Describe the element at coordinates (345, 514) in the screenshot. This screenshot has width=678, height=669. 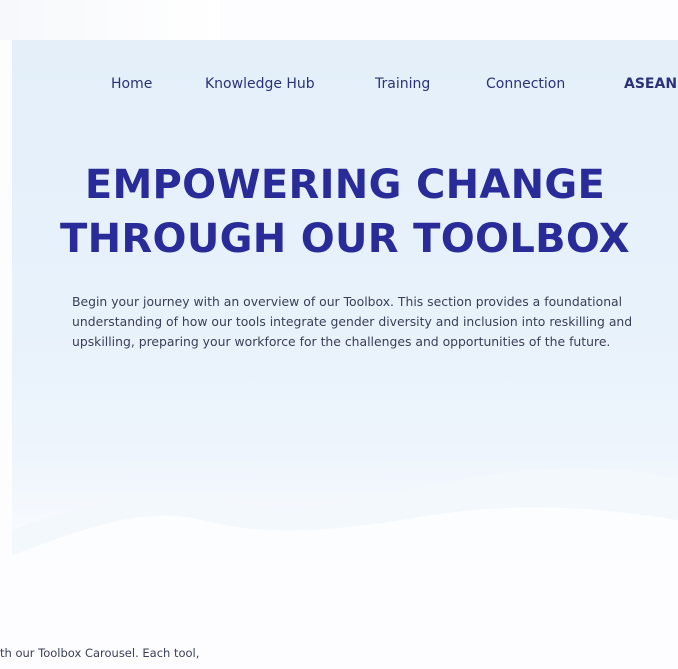
I see `wave-decoration` at that location.